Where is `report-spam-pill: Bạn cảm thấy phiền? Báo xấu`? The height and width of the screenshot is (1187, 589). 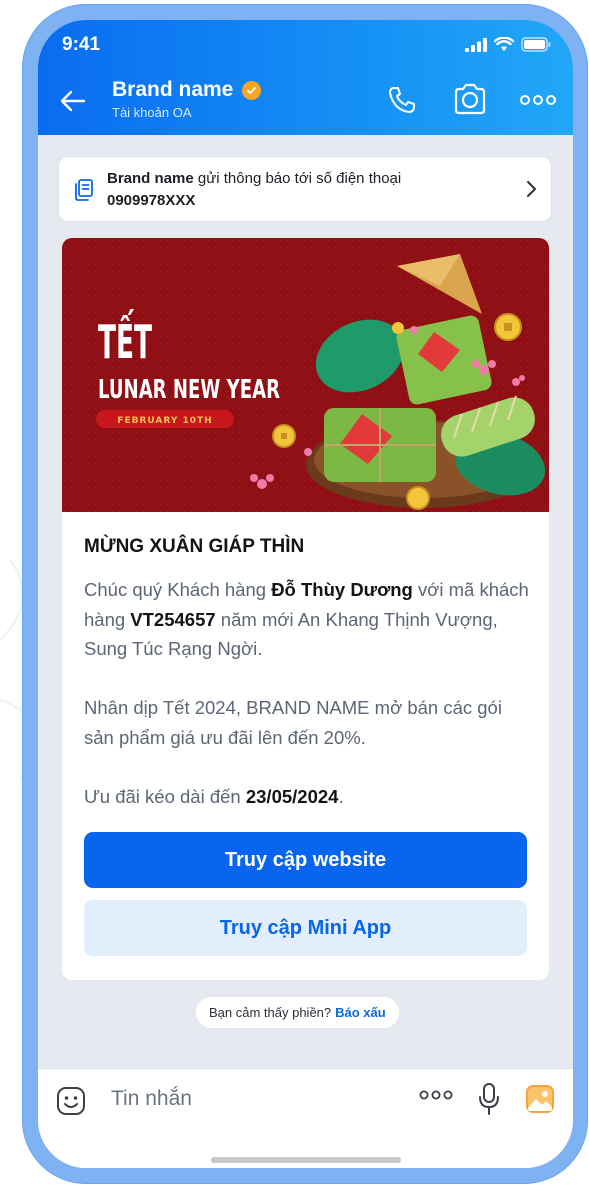
report-spam-pill: Bạn cảm thấy phiền? Báo xấu is located at coordinates (297, 1012).